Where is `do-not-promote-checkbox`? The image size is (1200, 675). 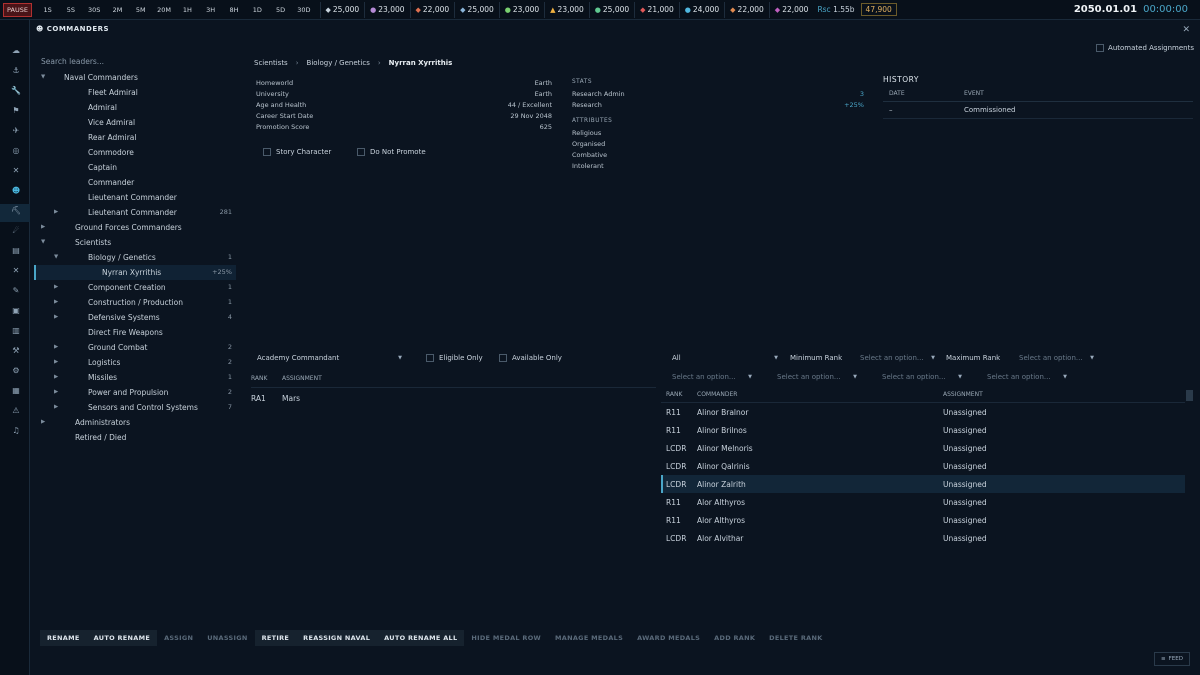
do-not-promote-checkbox is located at coordinates (361, 152).